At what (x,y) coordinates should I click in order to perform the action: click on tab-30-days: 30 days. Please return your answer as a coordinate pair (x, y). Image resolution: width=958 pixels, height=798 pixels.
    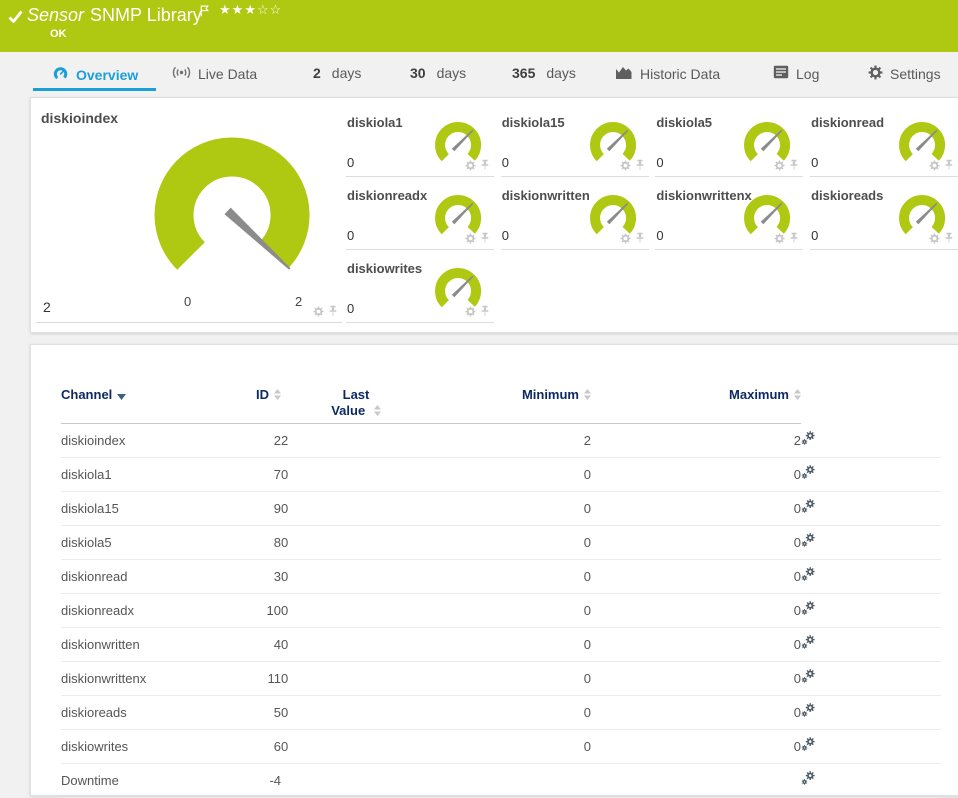
    Looking at the image, I should click on (438, 73).